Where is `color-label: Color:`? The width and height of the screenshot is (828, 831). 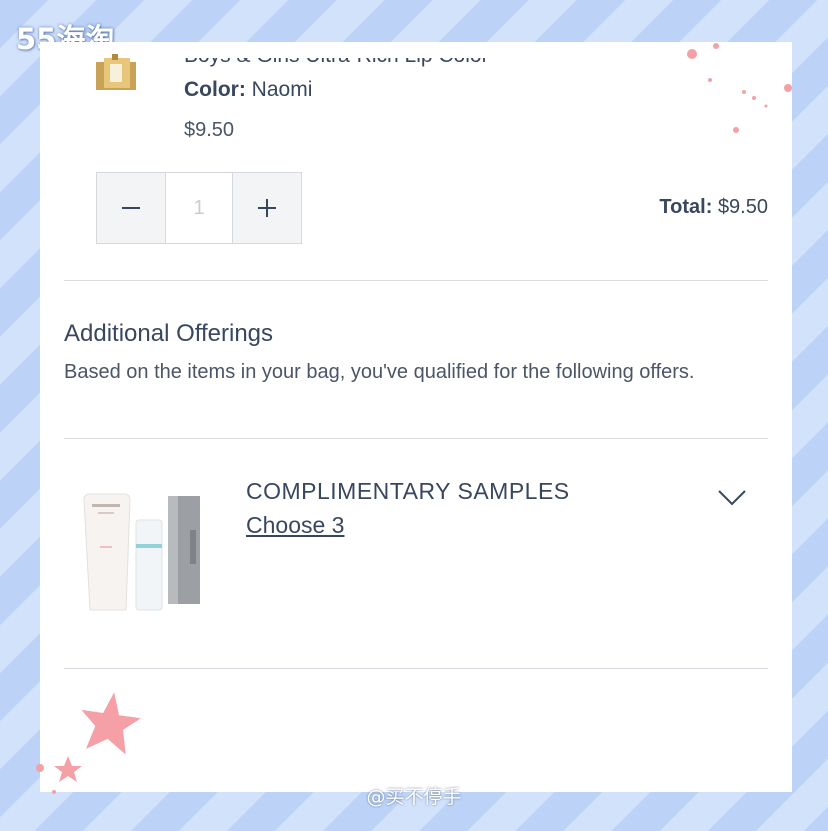
color-label: Color: is located at coordinates (215, 89).